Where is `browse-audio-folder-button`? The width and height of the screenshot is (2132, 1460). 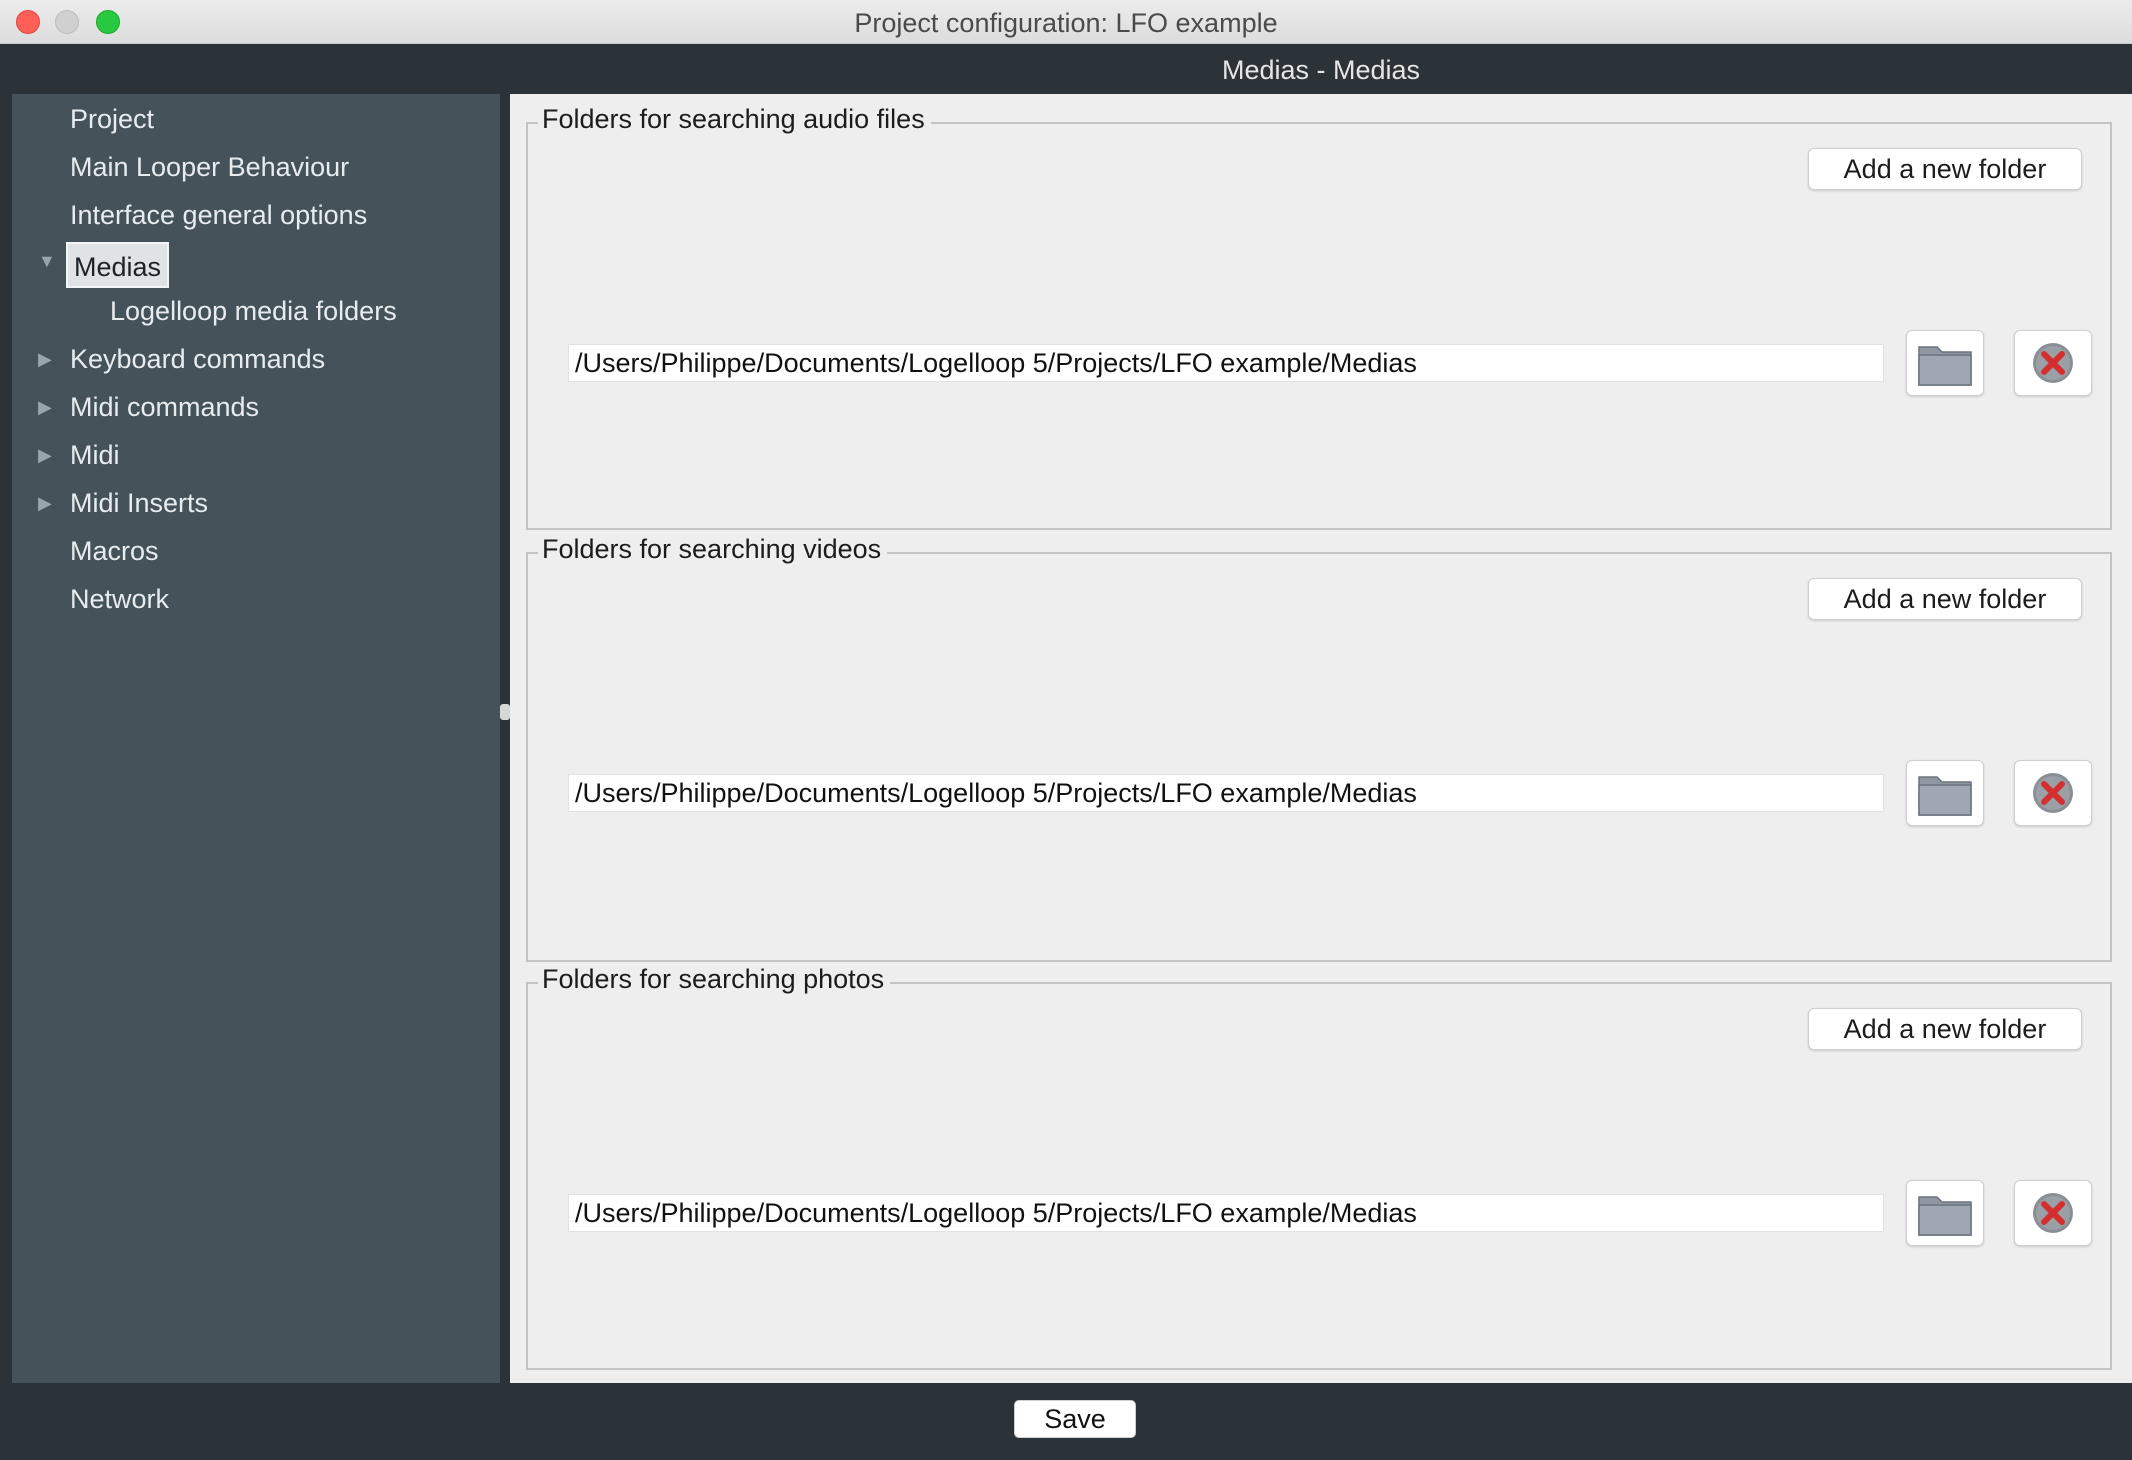
browse-audio-folder-button is located at coordinates (1945, 363).